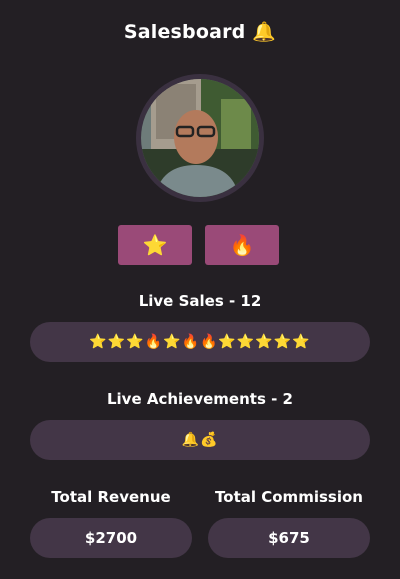  I want to click on live-sales-icons: ⭐⭐⭐🔥⭐🔥🔥⭐⭐⭐⭐⭐, so click(200, 342).